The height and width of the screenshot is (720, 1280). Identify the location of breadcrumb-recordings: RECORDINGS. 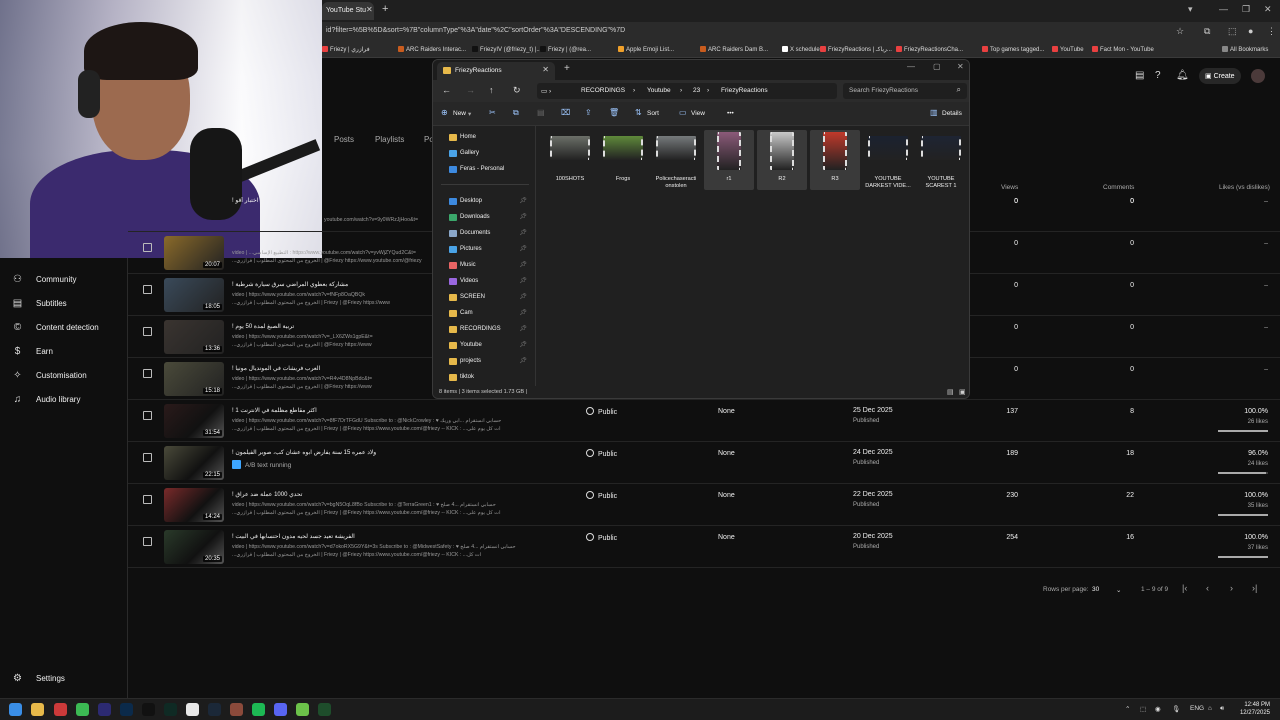
(603, 90).